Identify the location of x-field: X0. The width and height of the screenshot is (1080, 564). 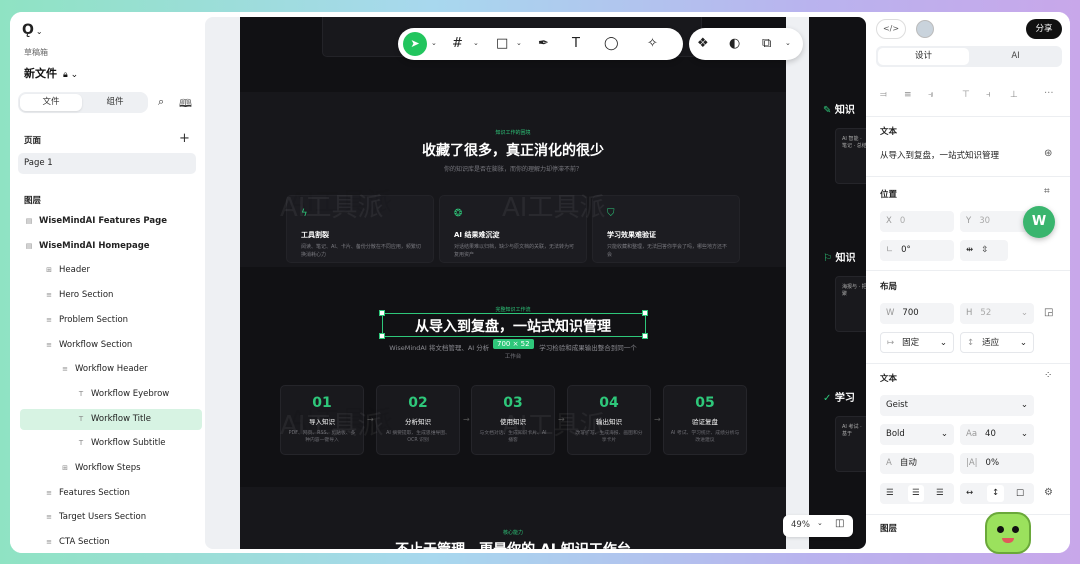
(917, 221).